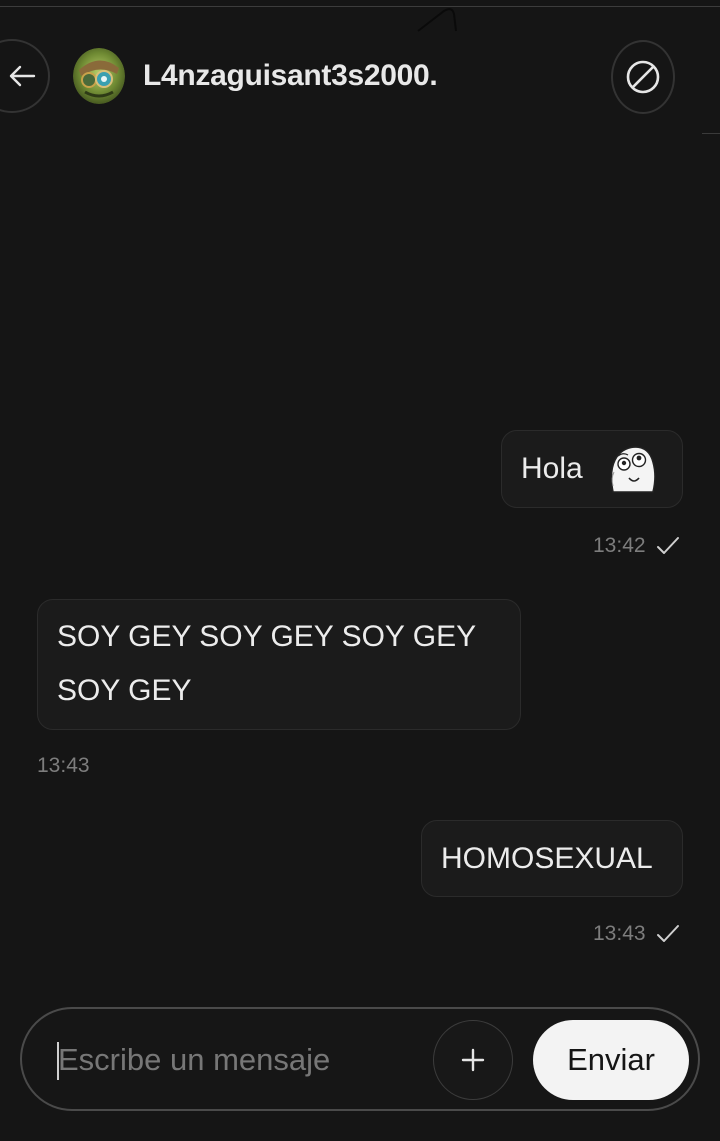  I want to click on scribble-mark, so click(437, 20).